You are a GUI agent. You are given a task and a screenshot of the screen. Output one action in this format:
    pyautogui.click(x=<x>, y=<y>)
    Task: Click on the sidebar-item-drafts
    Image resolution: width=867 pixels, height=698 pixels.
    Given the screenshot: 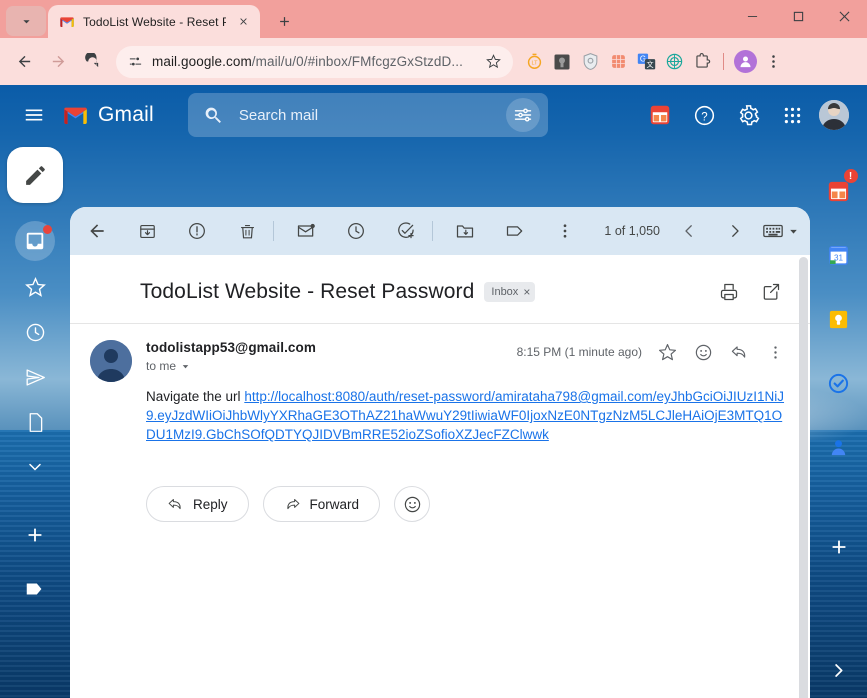 What is the action you would take?
    pyautogui.click(x=35, y=422)
    